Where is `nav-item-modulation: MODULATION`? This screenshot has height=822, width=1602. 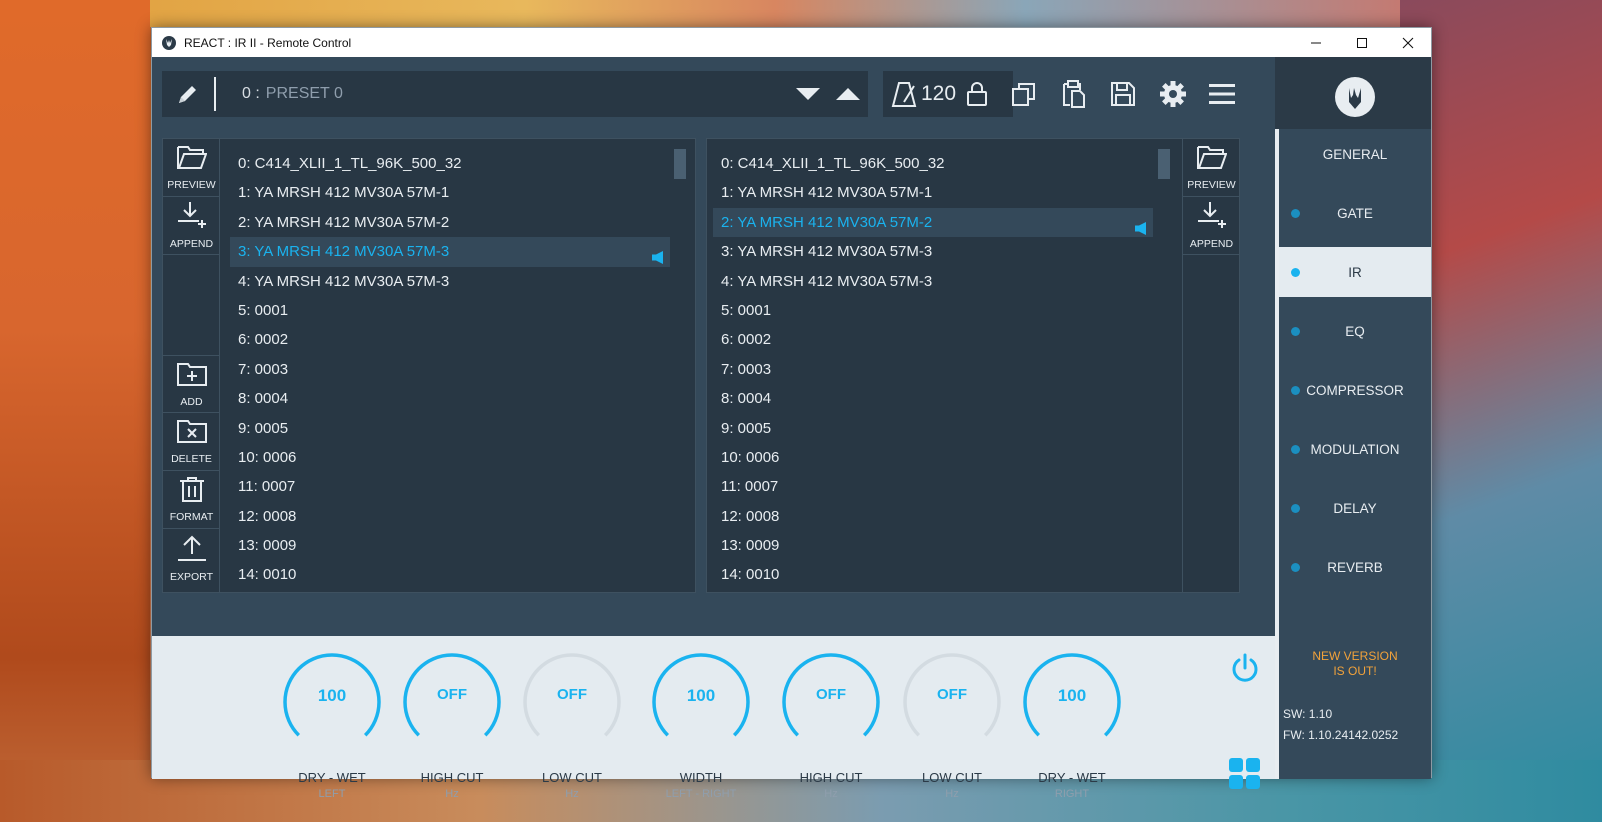 nav-item-modulation: MODULATION is located at coordinates (1355, 449).